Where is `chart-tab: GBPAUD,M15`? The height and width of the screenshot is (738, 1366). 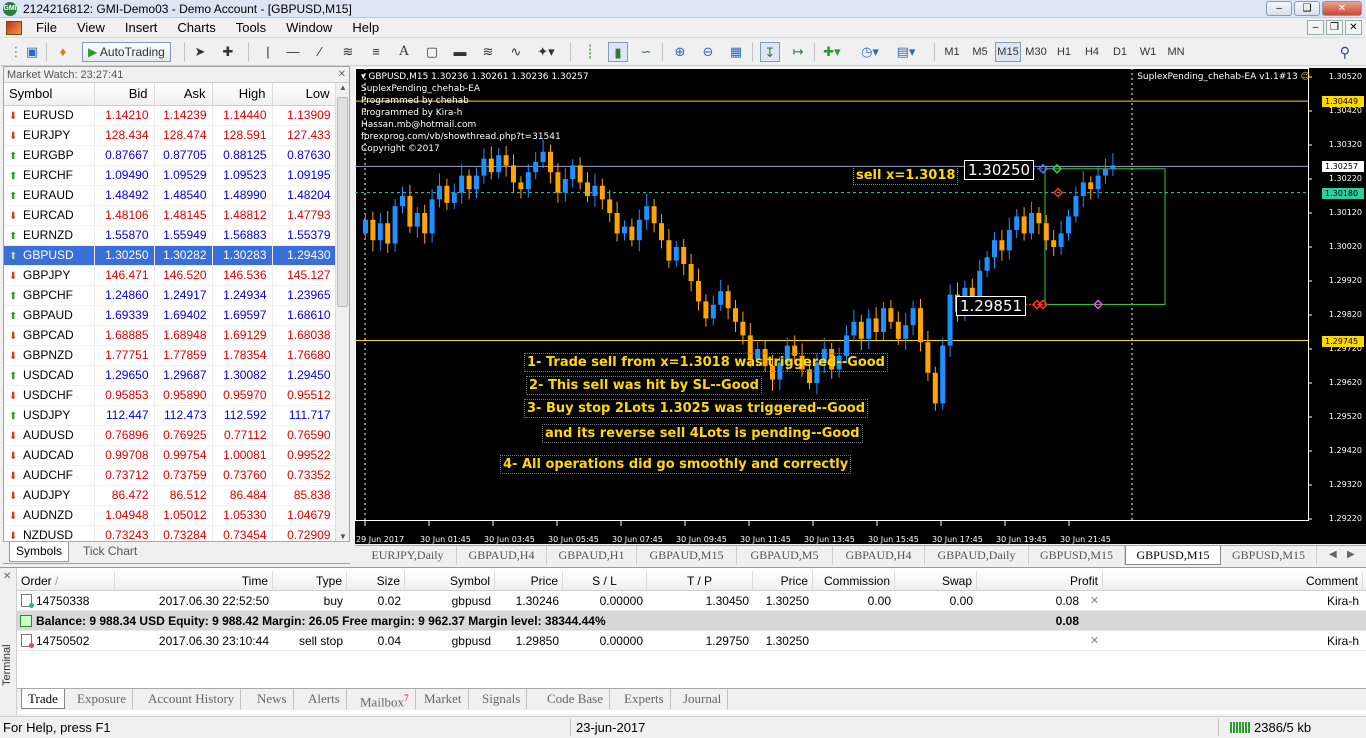 chart-tab: GBPAUD,M15 is located at coordinates (687, 555).